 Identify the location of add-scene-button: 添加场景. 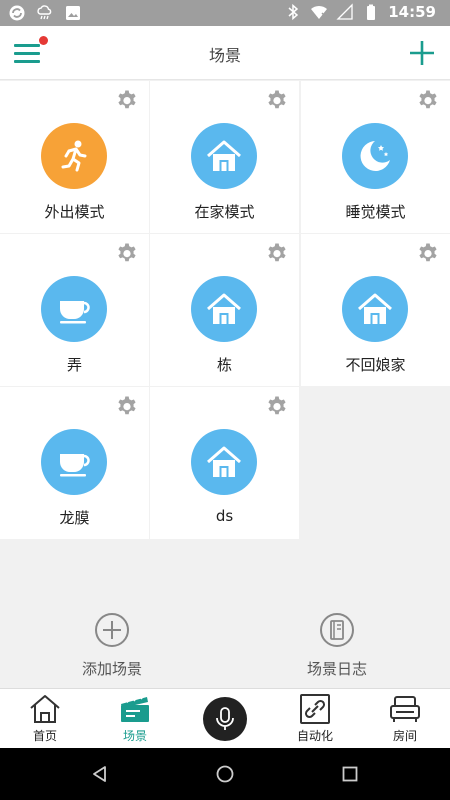
(112, 645).